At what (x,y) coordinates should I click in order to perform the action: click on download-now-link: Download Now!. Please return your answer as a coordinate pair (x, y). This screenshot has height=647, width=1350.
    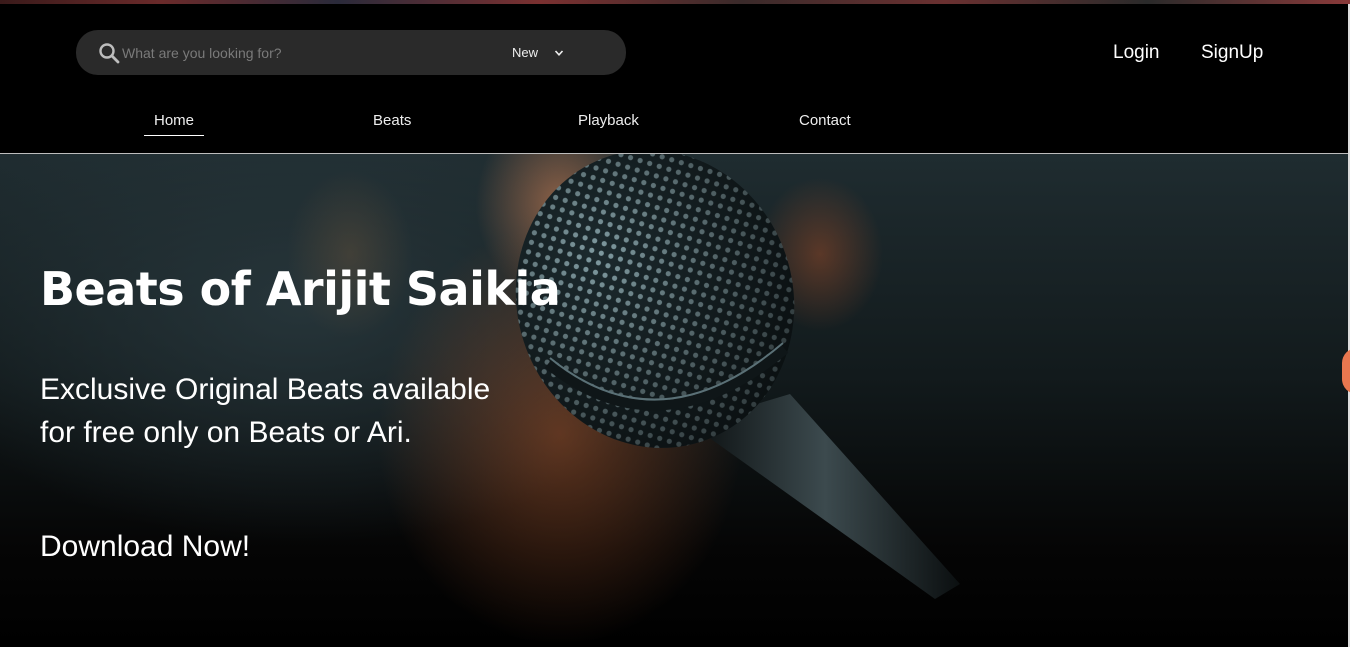
    Looking at the image, I should click on (145, 547).